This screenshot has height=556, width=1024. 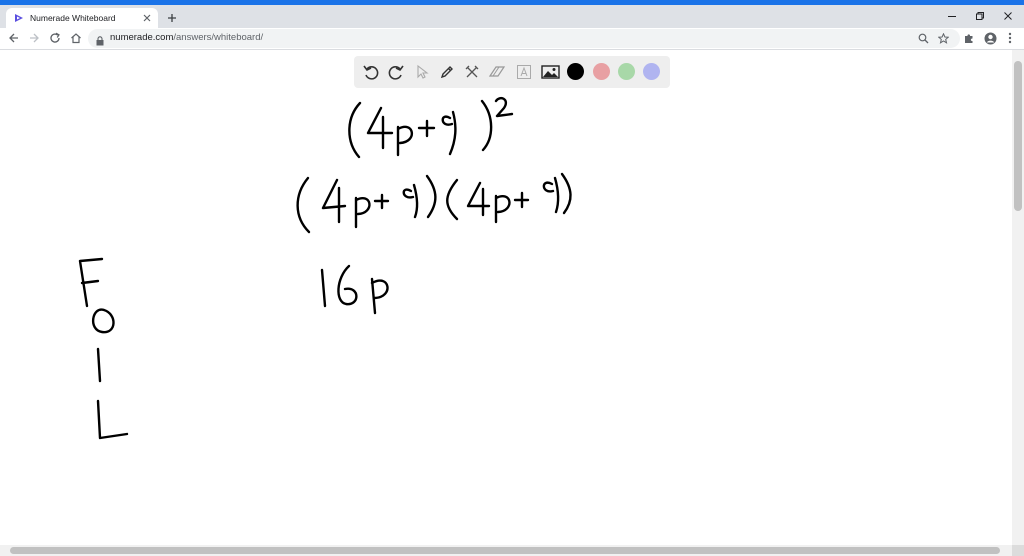 What do you see at coordinates (147, 18) in the screenshot?
I see `close-tab-icon` at bounding box center [147, 18].